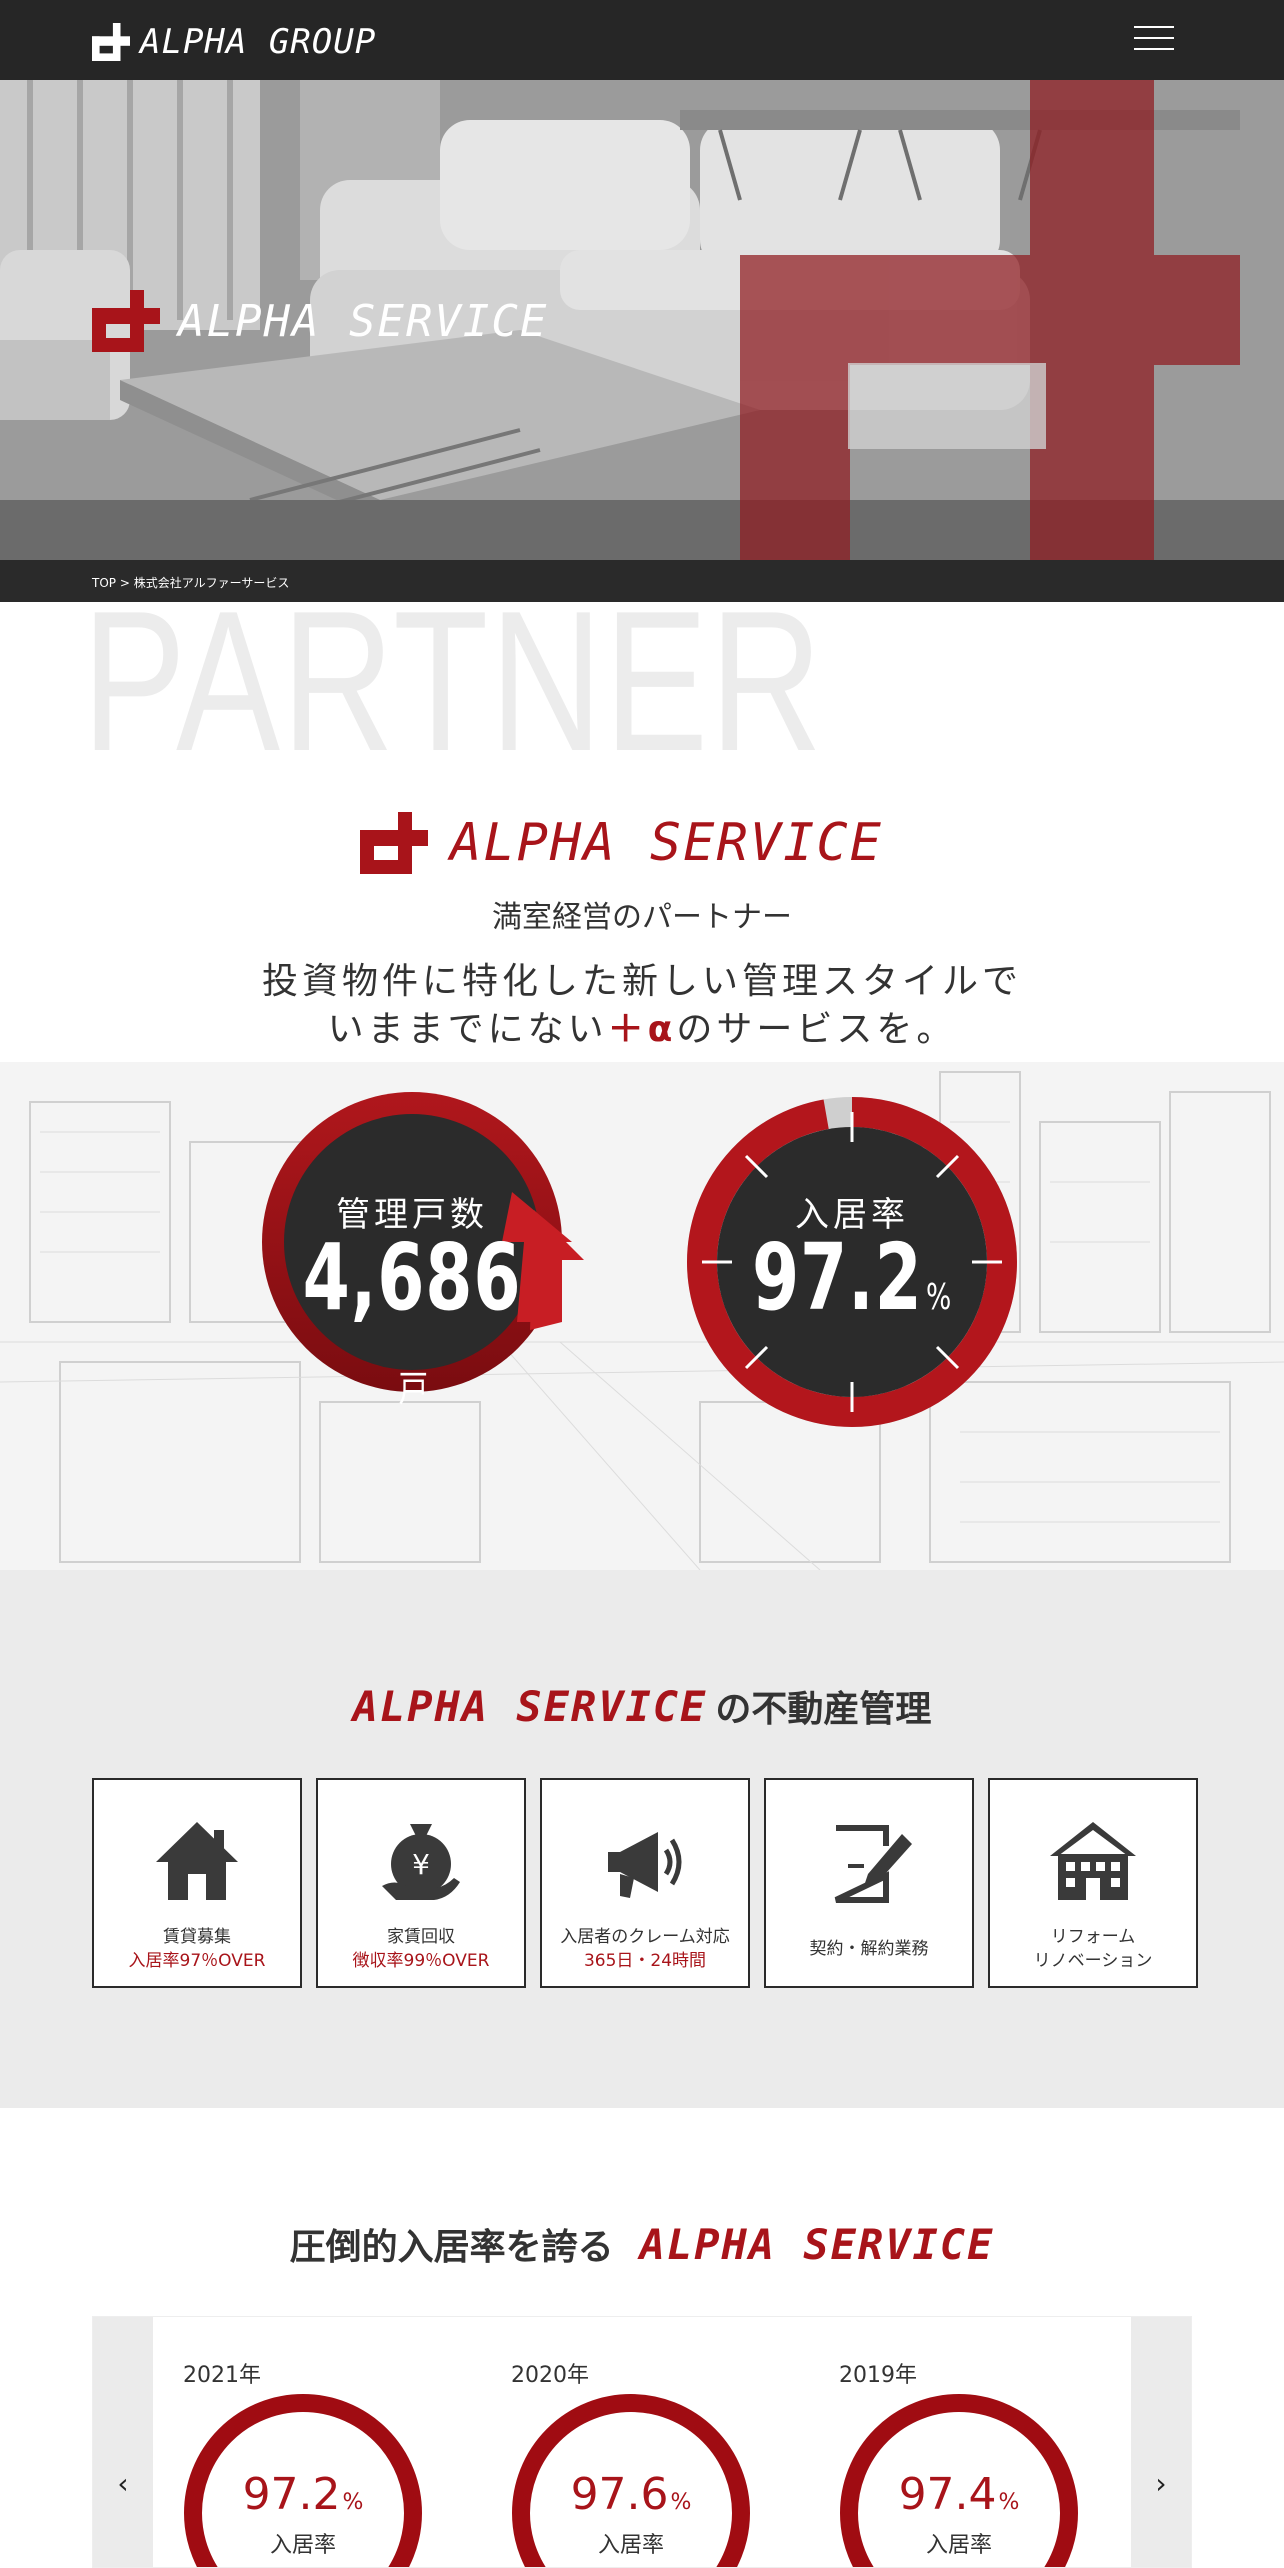 This screenshot has height=2568, width=1284. Describe the element at coordinates (211, 583) in the screenshot. I see `breadcrumb-current: 株式会社アルファーサービス` at that location.